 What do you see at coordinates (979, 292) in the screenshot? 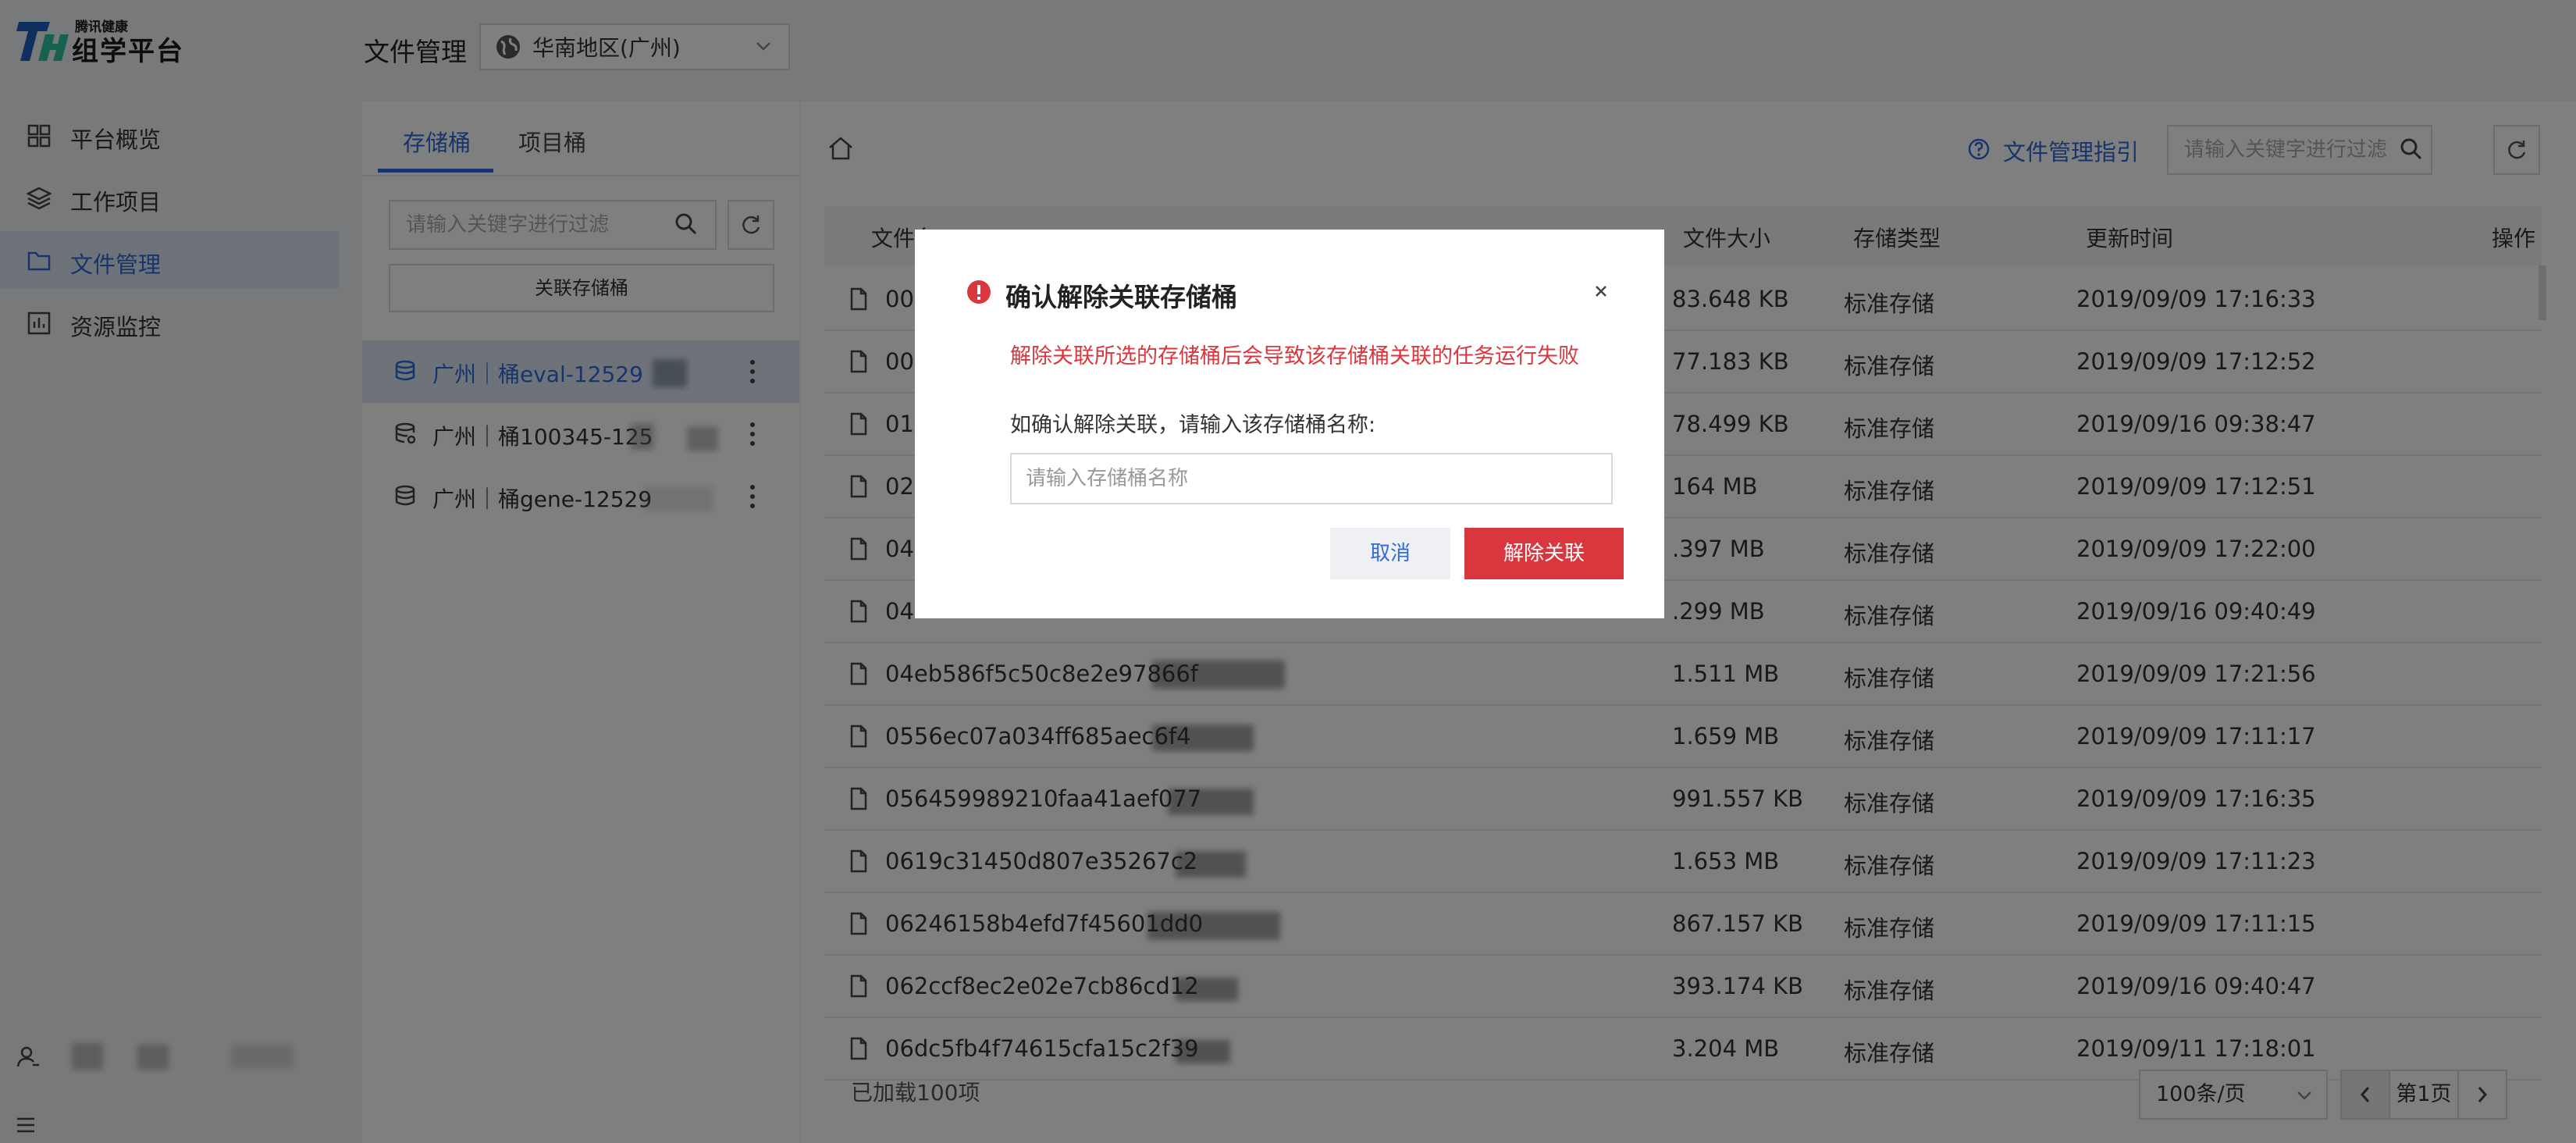
I see `error-circle-icon` at bounding box center [979, 292].